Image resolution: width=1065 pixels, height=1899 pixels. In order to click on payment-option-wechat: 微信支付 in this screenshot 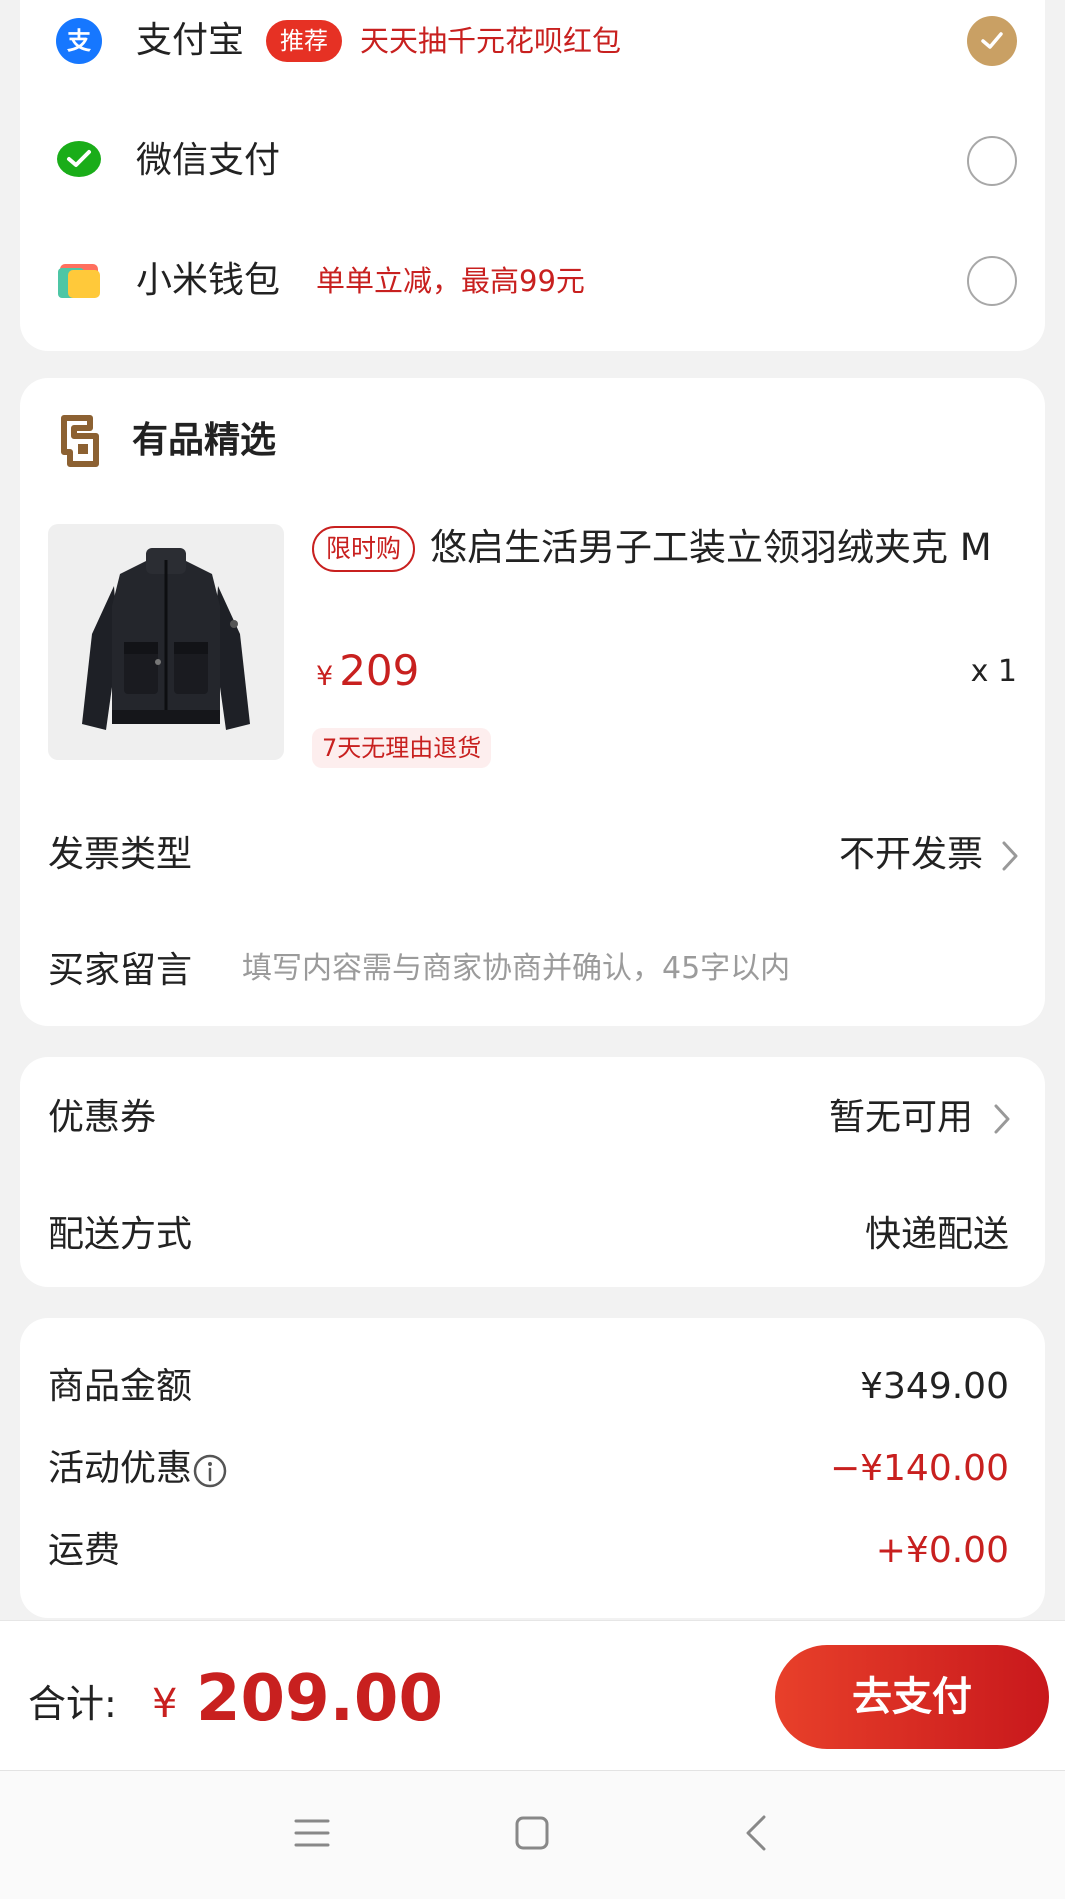, I will do `click(532, 160)`.